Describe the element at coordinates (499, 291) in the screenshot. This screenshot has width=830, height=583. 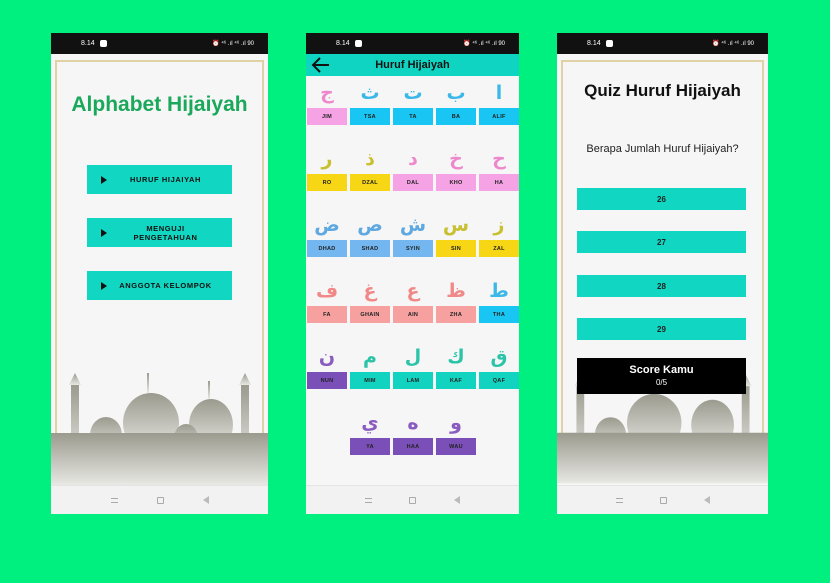
I see `letter-glyph: ط` at that location.